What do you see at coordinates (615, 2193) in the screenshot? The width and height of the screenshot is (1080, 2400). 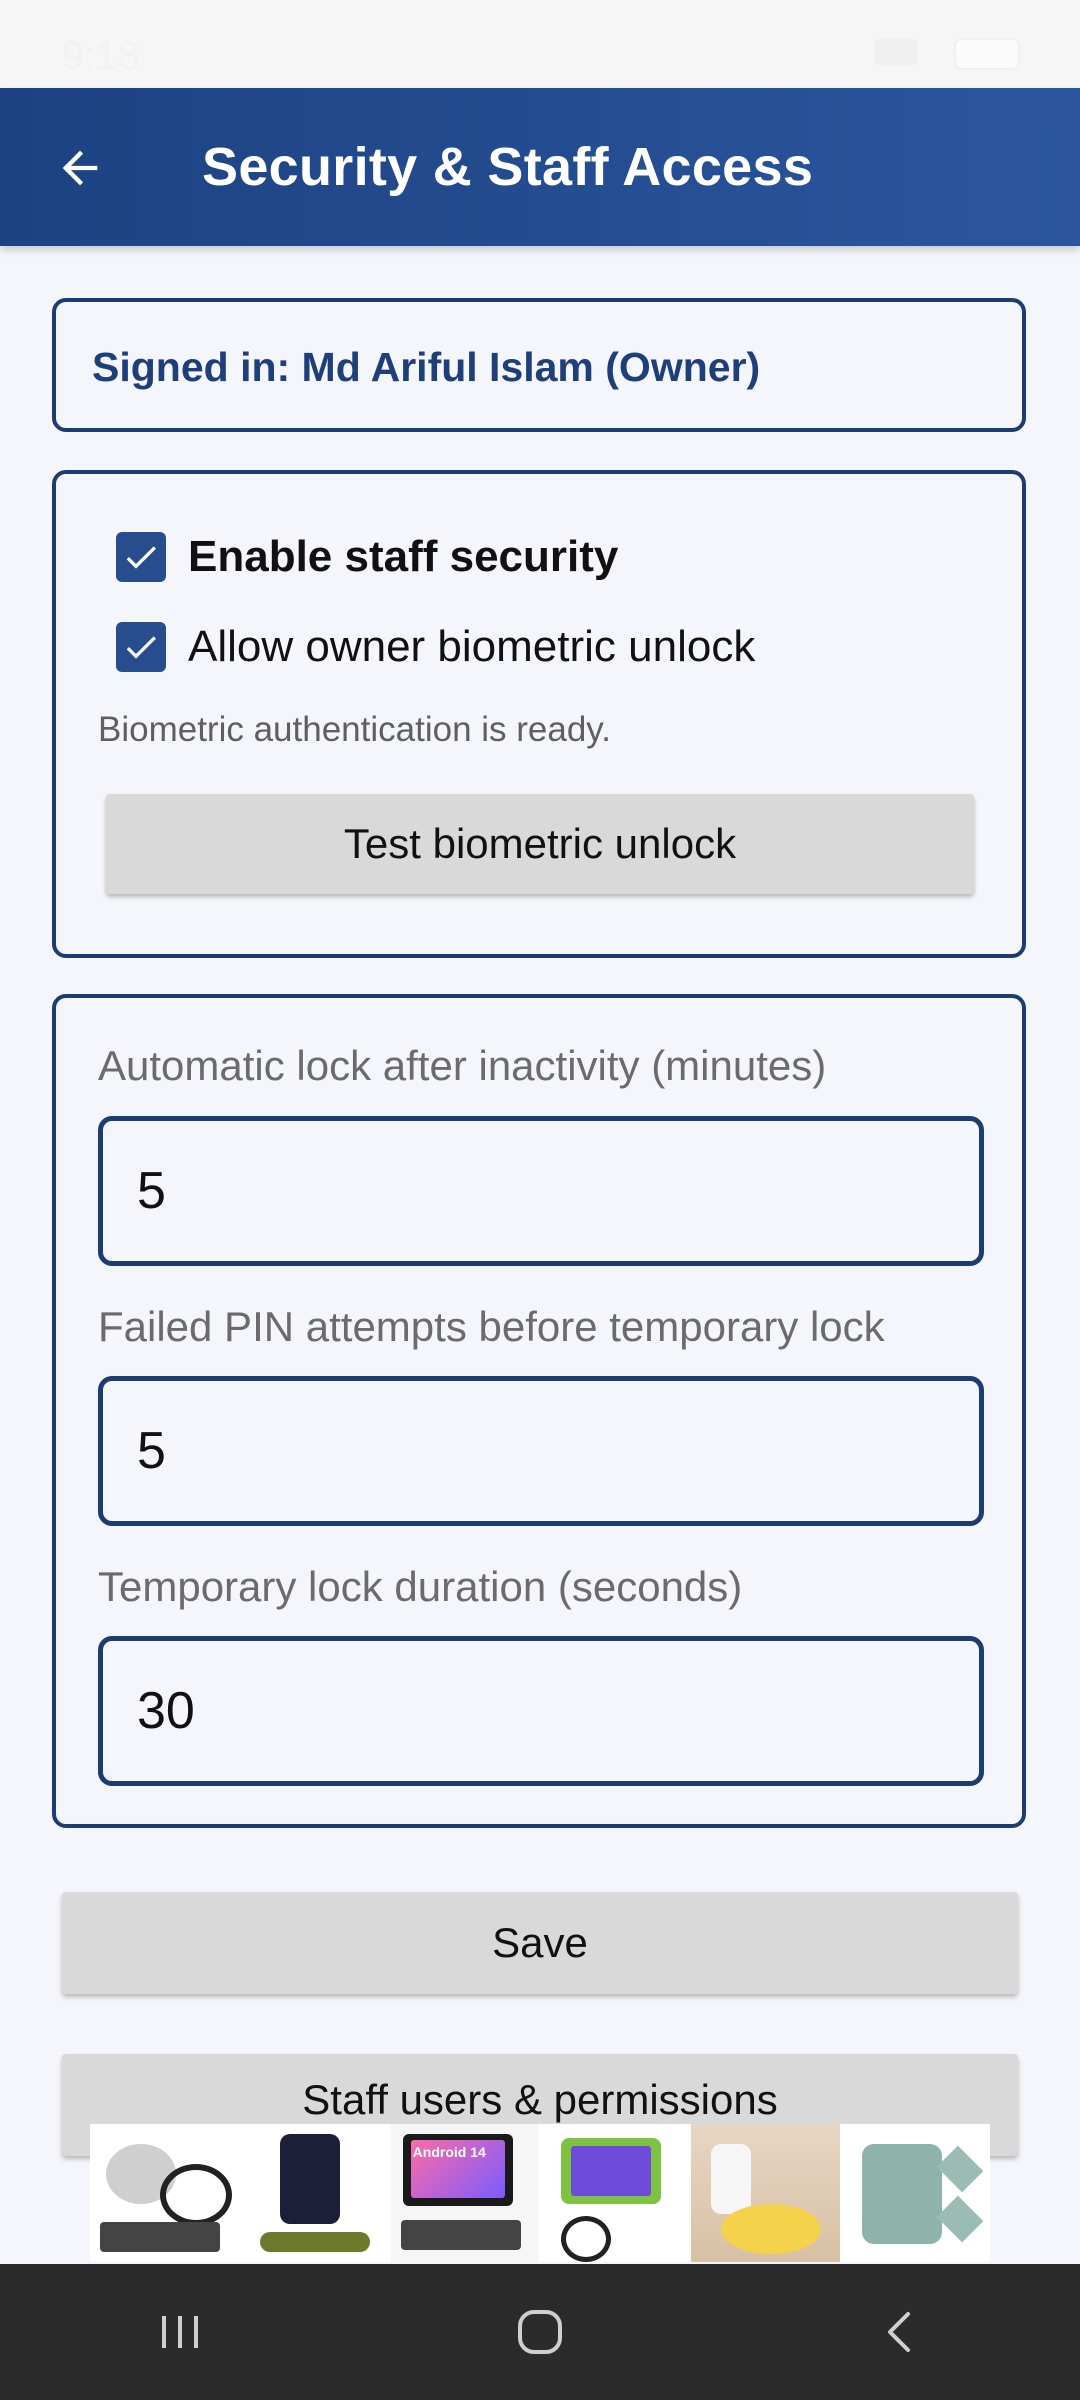 I see `ad-product-kids-tablet-image` at bounding box center [615, 2193].